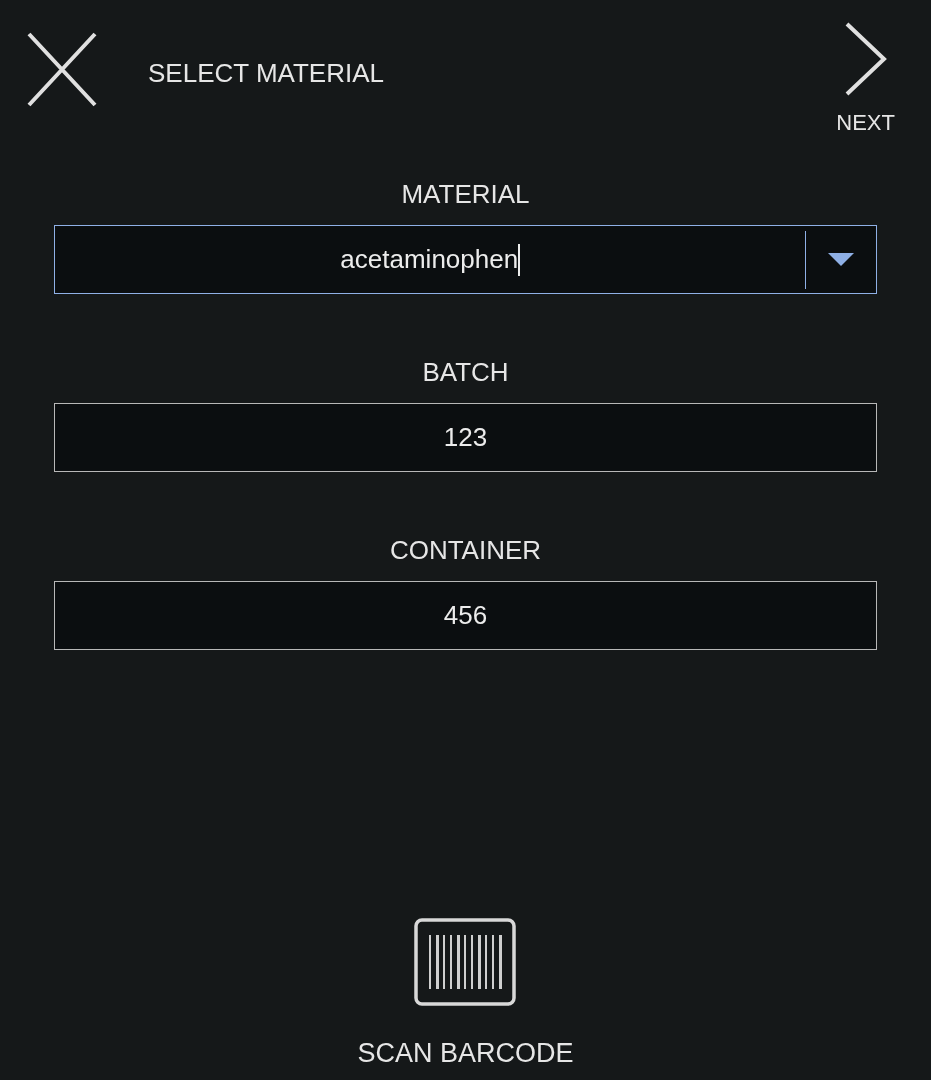 This screenshot has width=931, height=1080. Describe the element at coordinates (429, 259) in the screenshot. I see `field-value: acetaminophen` at that location.